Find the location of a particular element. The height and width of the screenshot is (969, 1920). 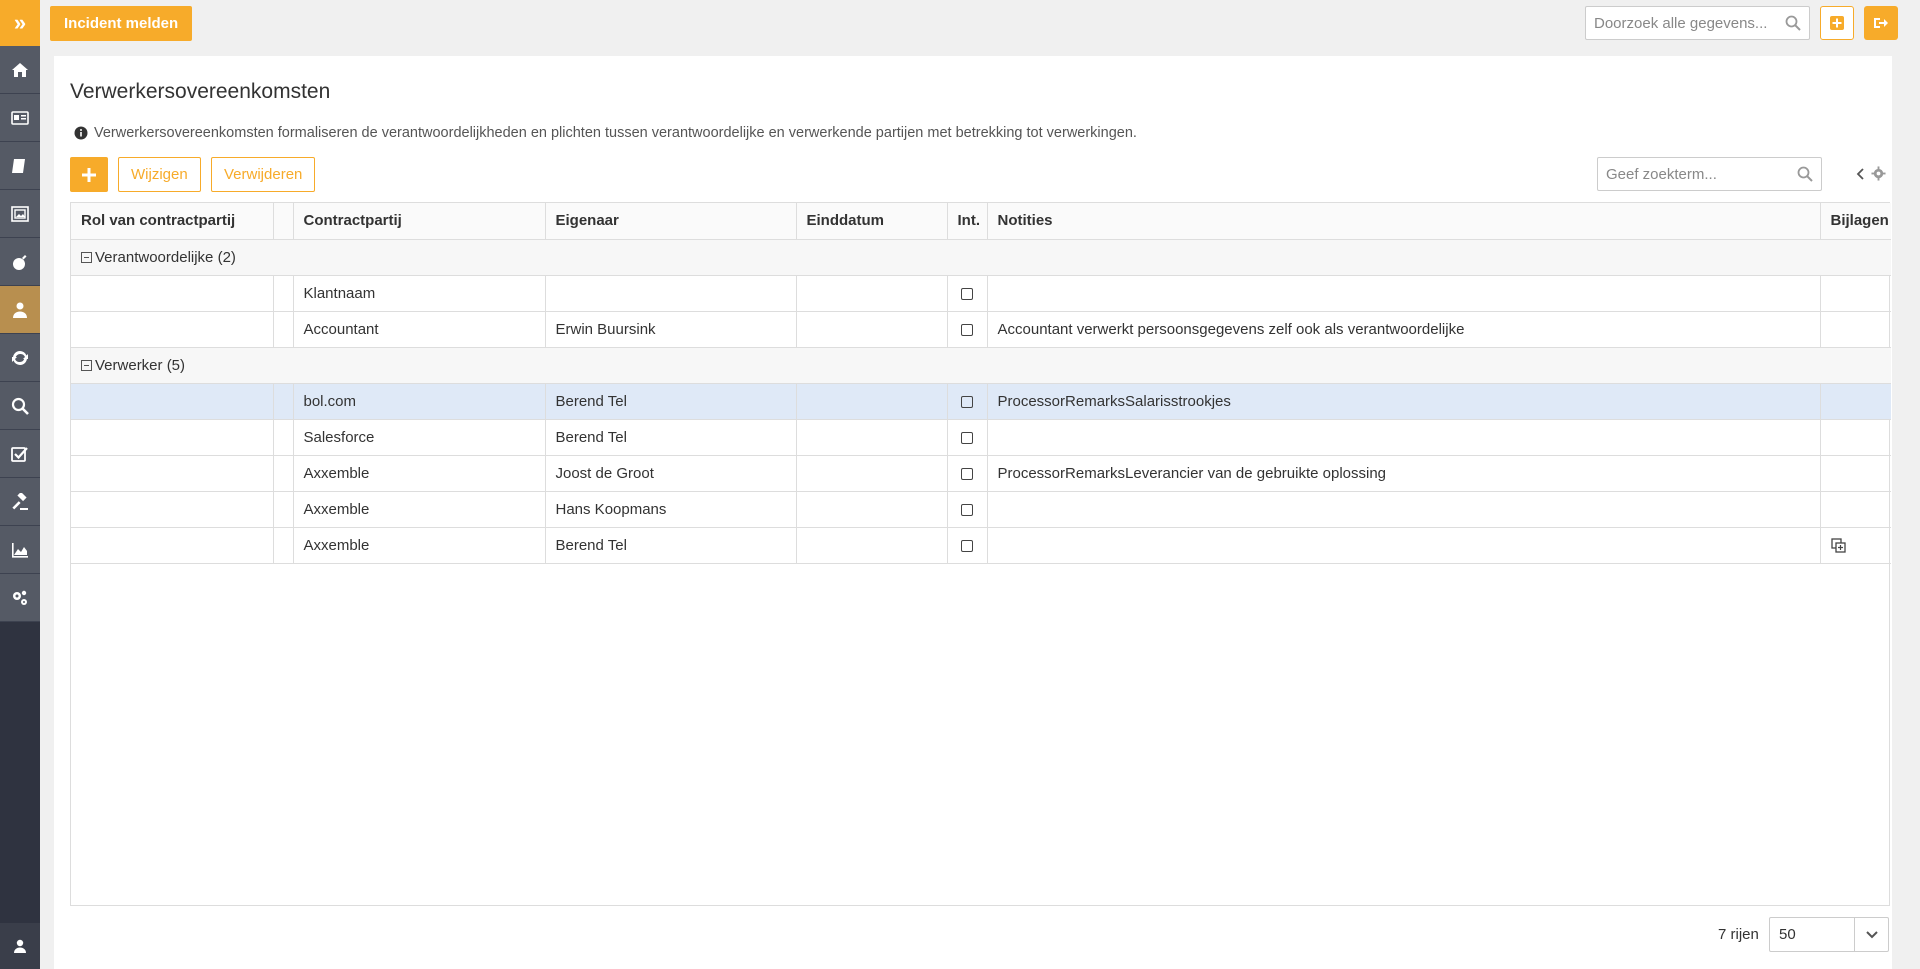

sidebar-item-book is located at coordinates (20, 166).